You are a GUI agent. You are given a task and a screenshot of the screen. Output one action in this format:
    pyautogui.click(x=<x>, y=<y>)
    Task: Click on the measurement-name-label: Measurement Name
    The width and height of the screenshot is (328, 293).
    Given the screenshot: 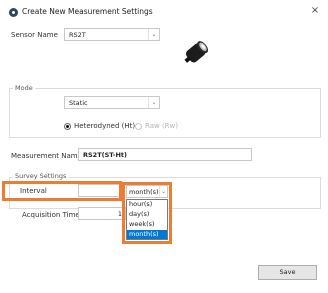 What is the action you would take?
    pyautogui.click(x=46, y=156)
    